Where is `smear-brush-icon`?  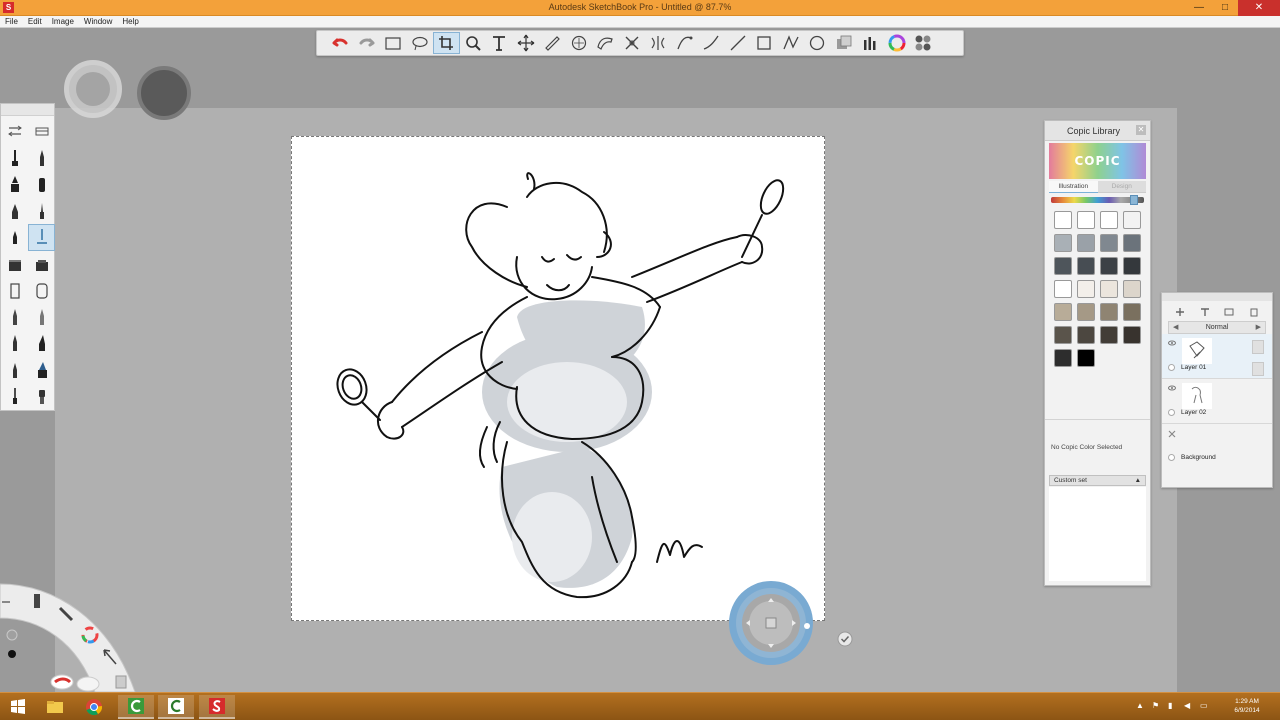
smear-brush-icon is located at coordinates (14, 290).